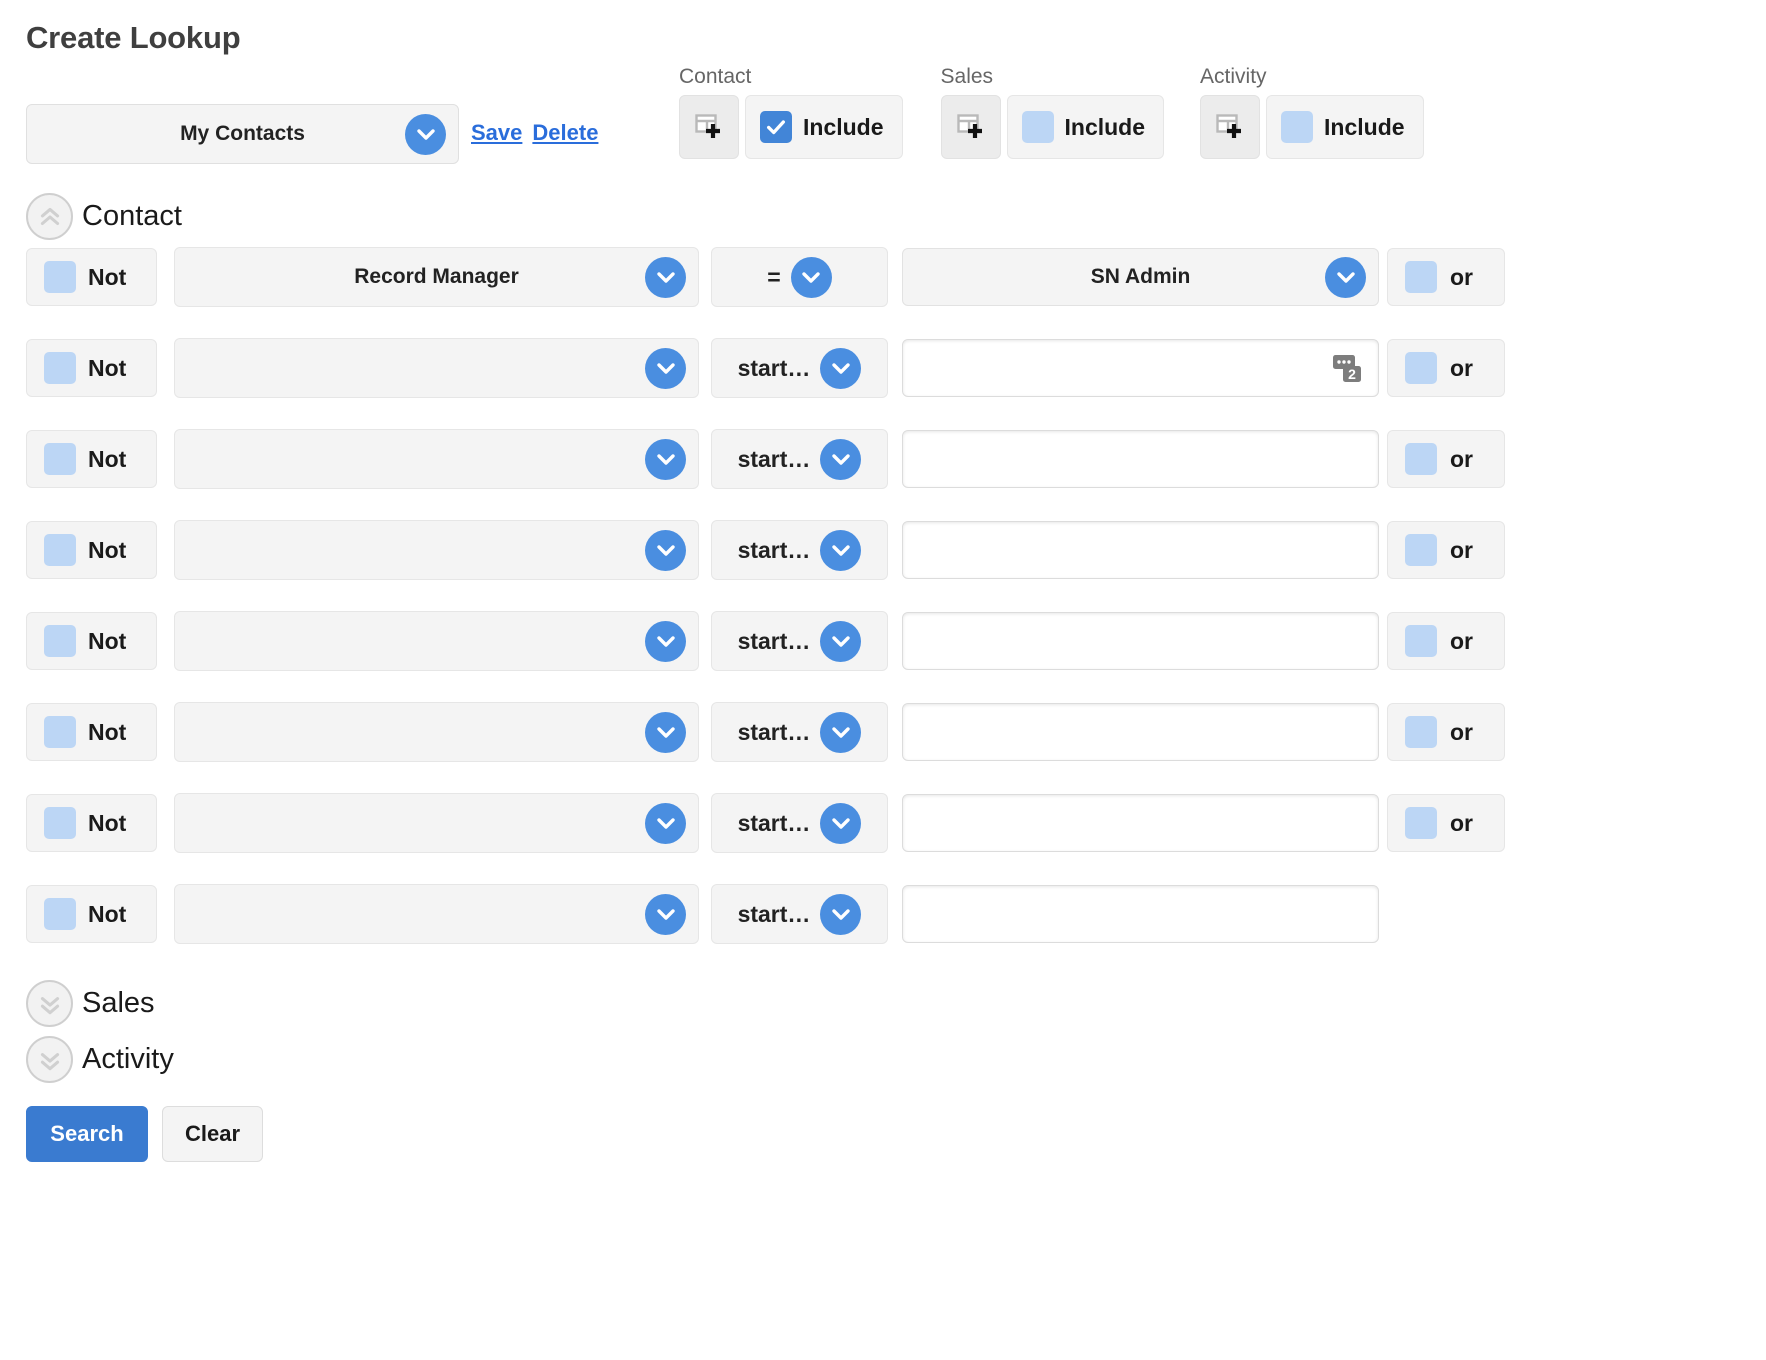 The width and height of the screenshot is (1766, 1360). Describe the element at coordinates (1140, 368) in the screenshot. I see `value-input: 2` at that location.